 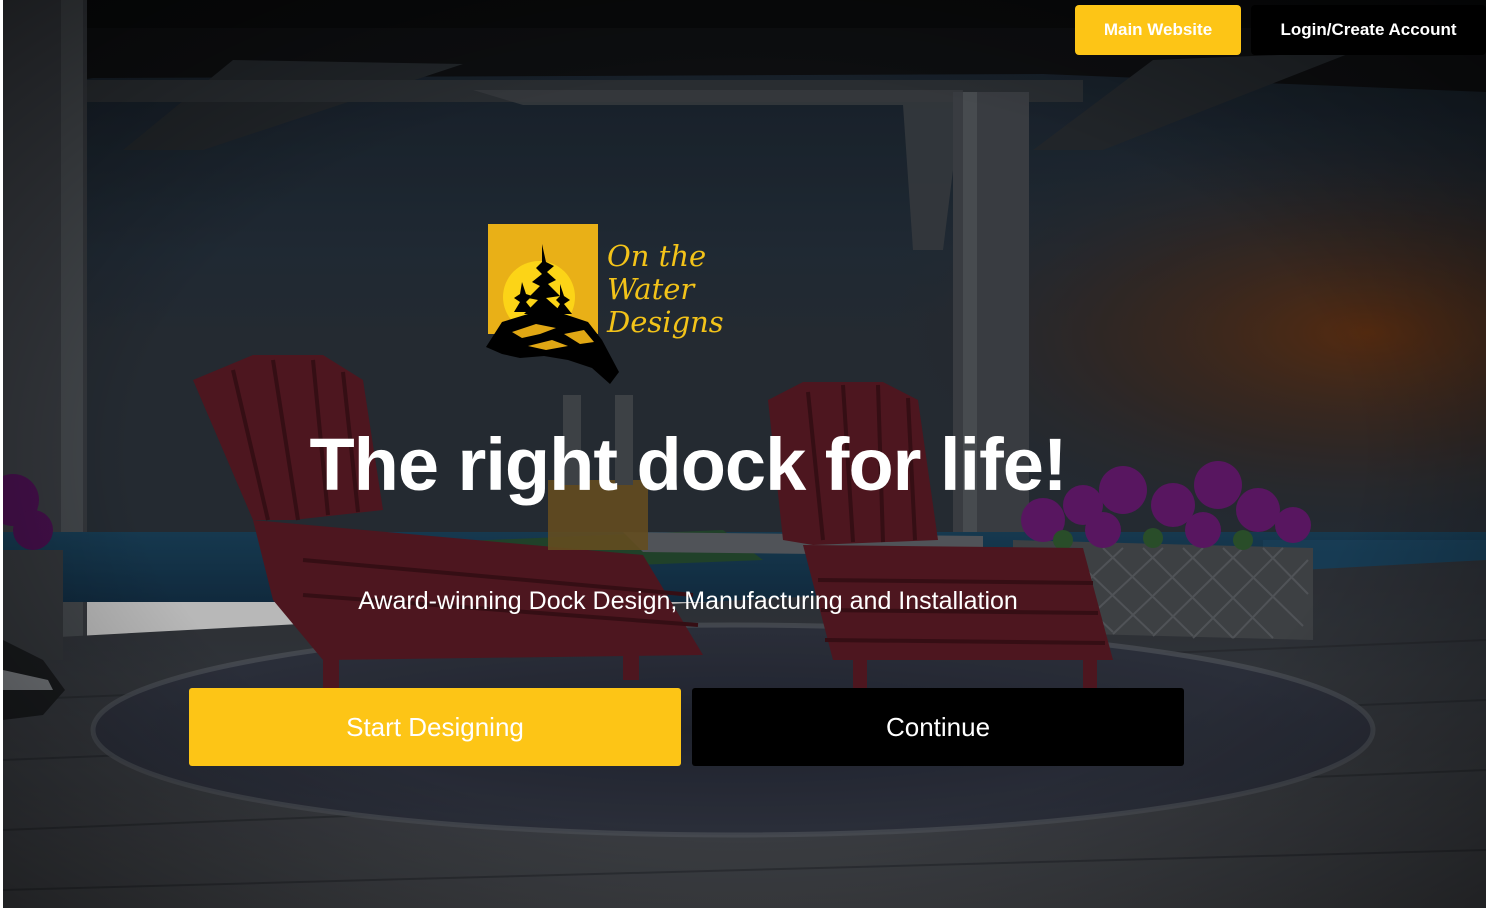 I want to click on logo-line-3: Designs, so click(x=665, y=322).